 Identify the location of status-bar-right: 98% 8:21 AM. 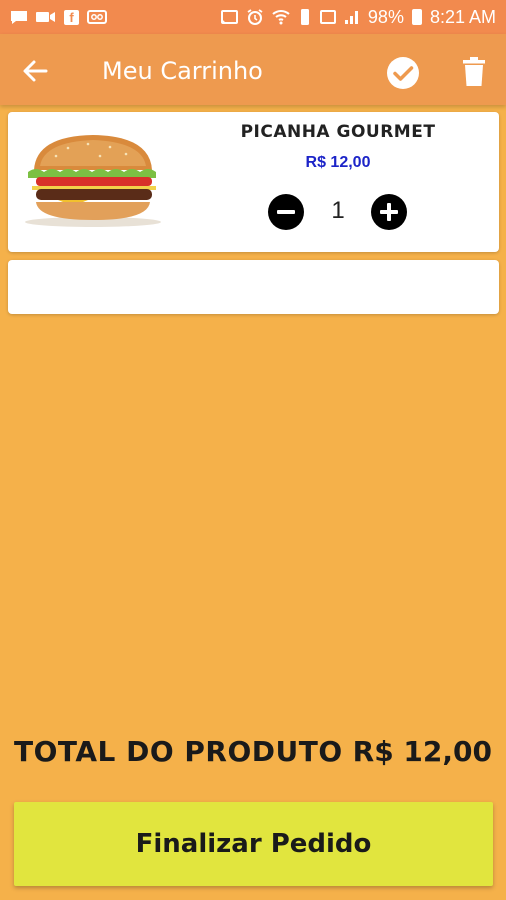
(358, 17).